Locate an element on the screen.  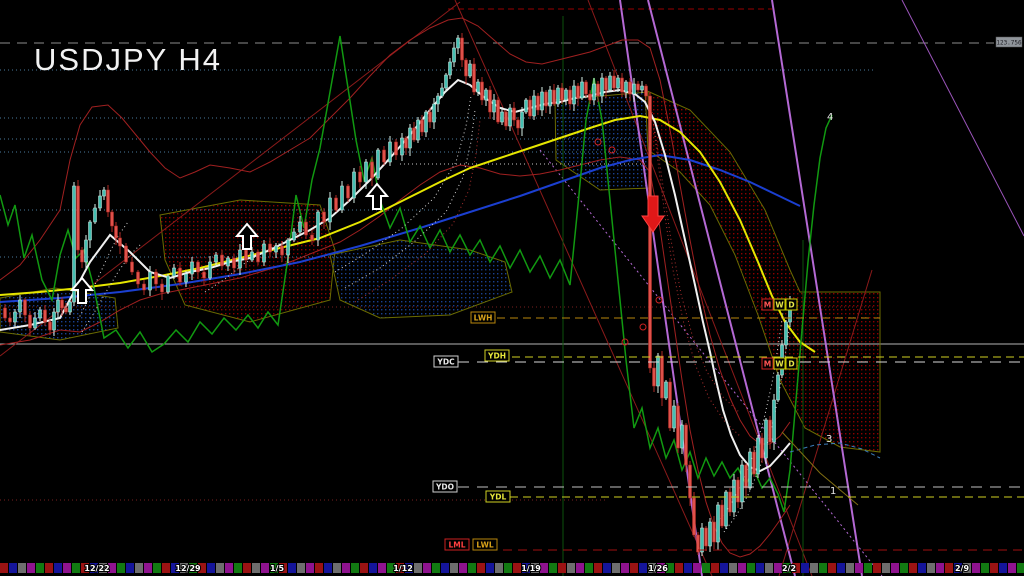
chart-symbol-timeframe: USDJPY H4 is located at coordinates (128, 59).